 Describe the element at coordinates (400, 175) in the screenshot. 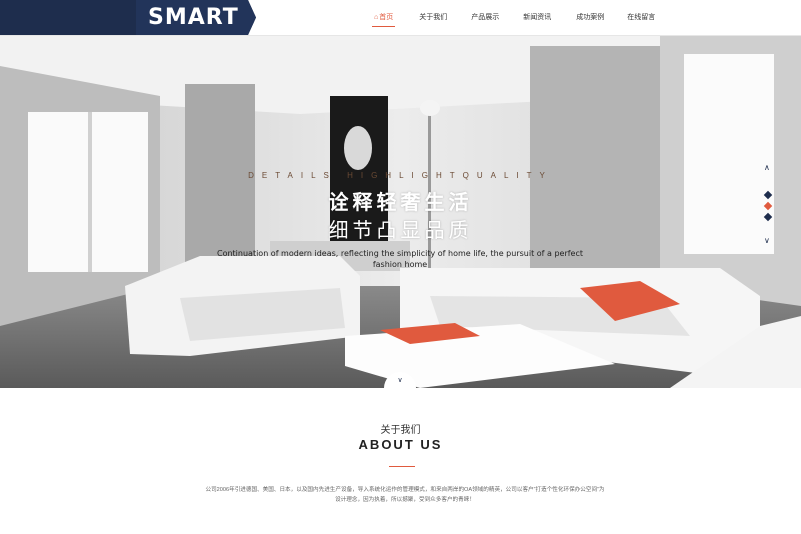

I see `hero-tagline: DETAILS HIGHLIGHTQUALITY` at that location.